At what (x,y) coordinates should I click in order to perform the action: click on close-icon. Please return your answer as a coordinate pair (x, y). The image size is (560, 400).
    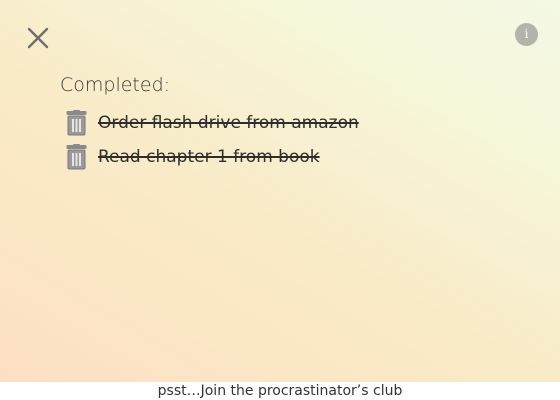
    Looking at the image, I should click on (38, 38).